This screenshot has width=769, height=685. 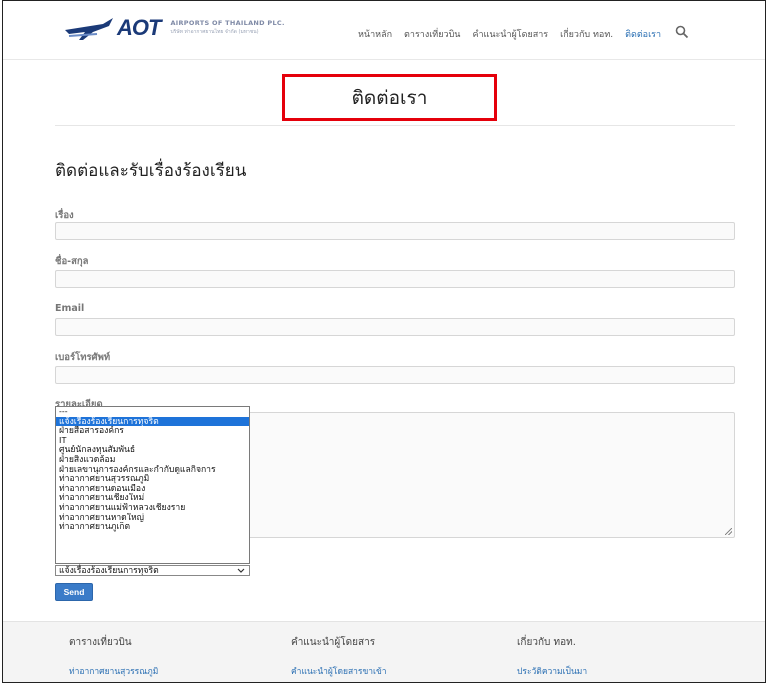 I want to click on nav-about: เกี่ยวกับ ทอท., so click(x=586, y=34).